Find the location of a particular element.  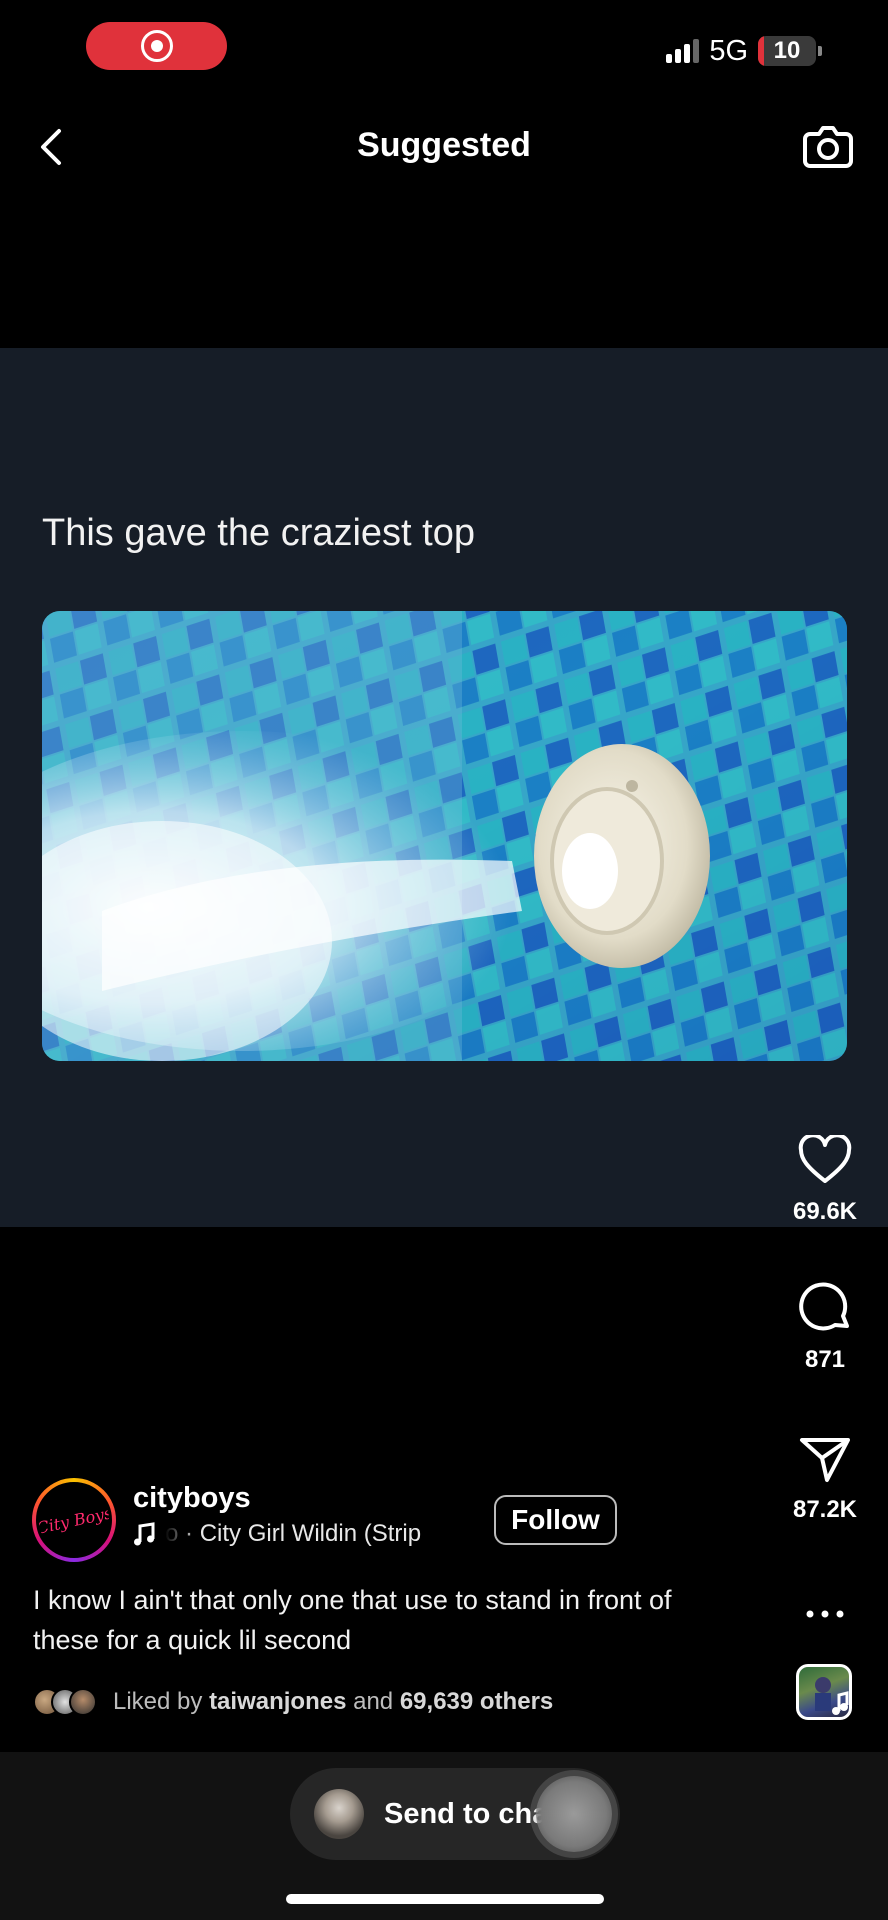

record-icon is located at coordinates (156, 46).